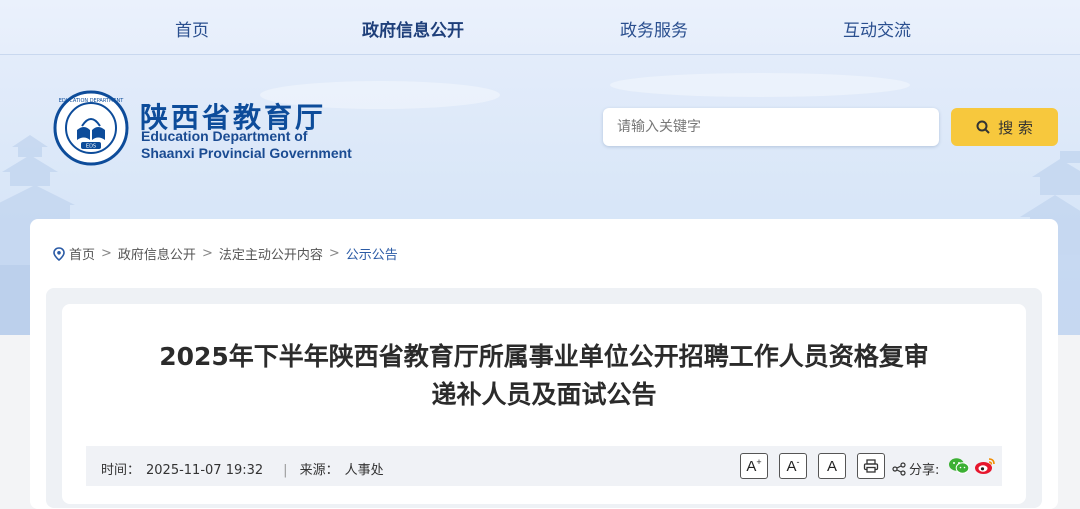 The image size is (1080, 509). I want to click on share-label: 分享:, so click(924, 470).